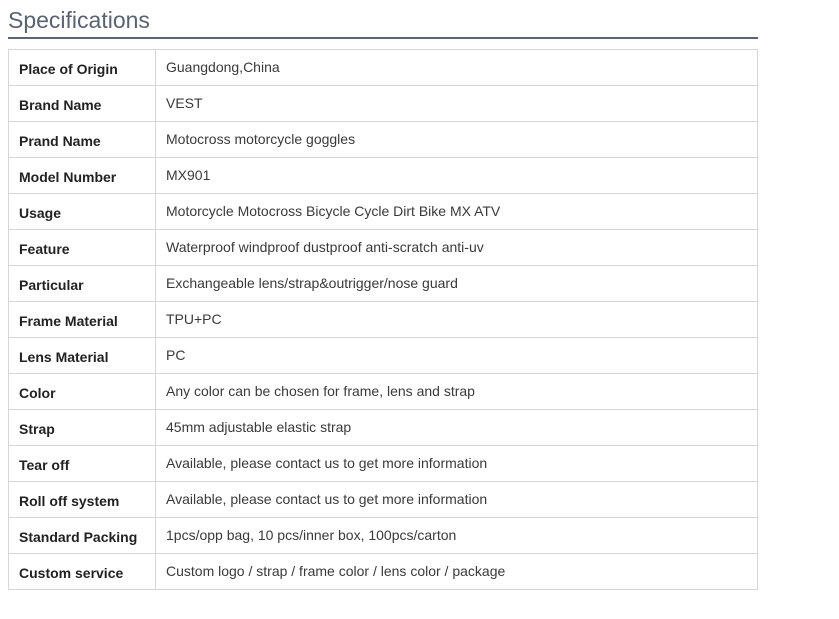  I want to click on spec-row: Place of Origin Guangdong,China, so click(383, 67).